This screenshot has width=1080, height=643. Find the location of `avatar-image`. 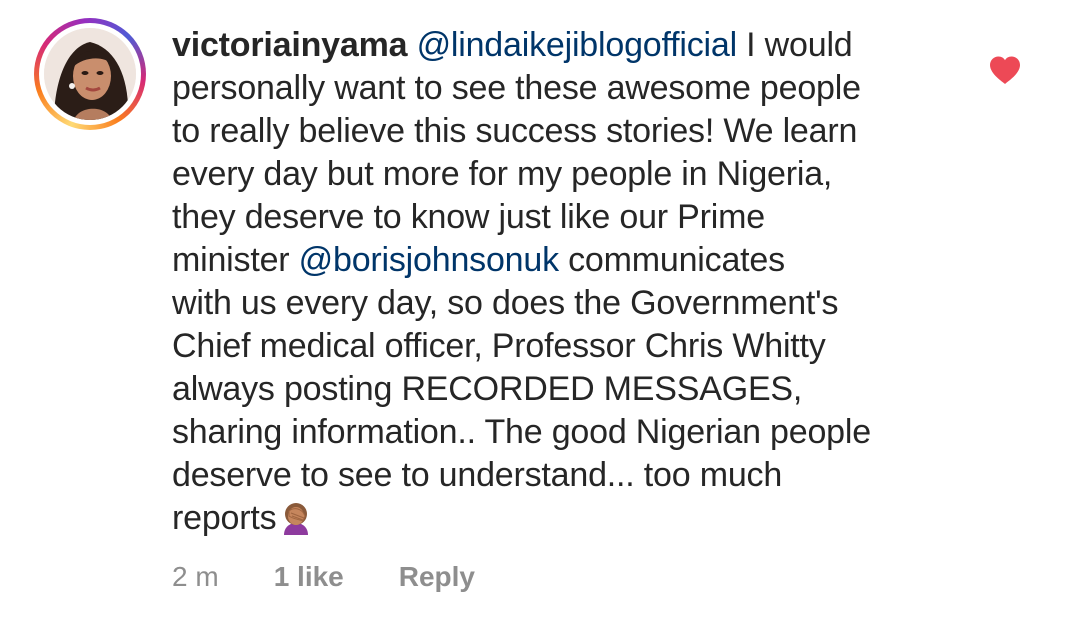

avatar-image is located at coordinates (90, 74).